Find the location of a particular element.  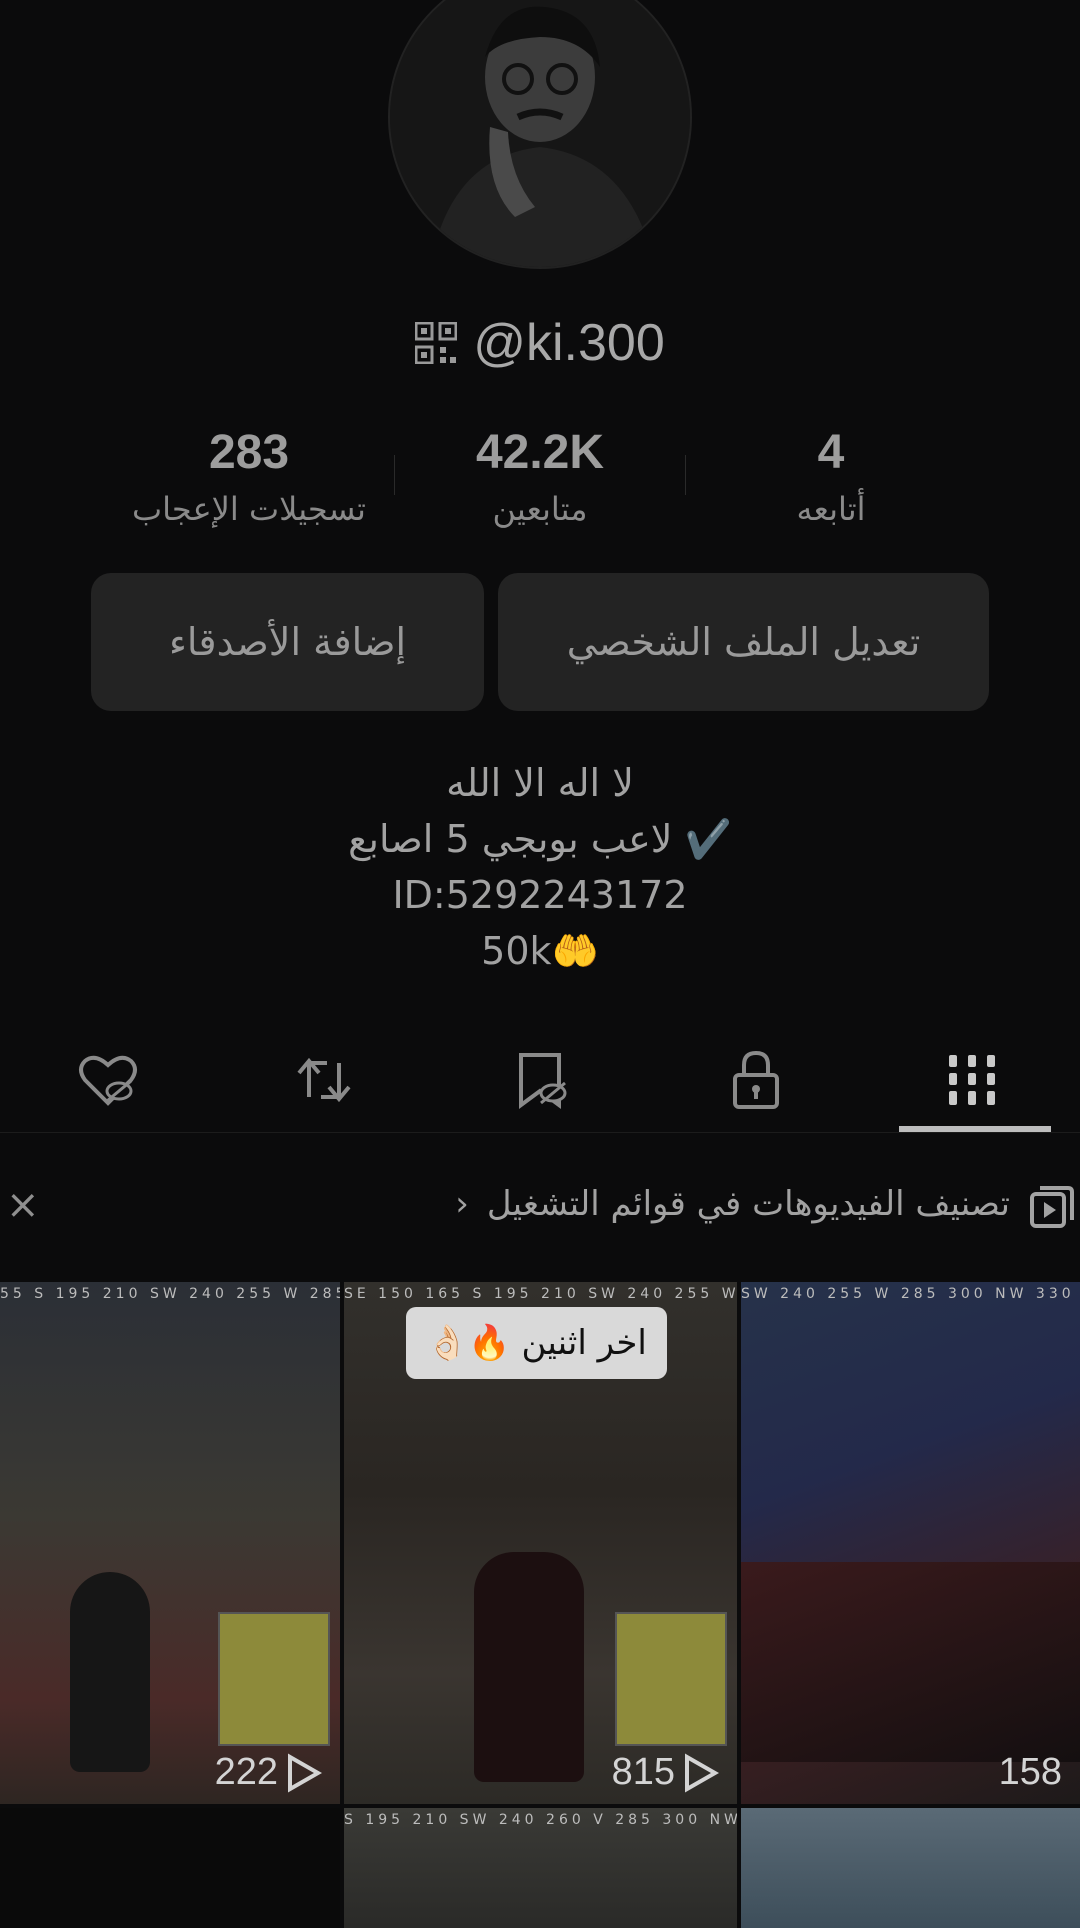

view-count-number: 158 is located at coordinates (1030, 1772).